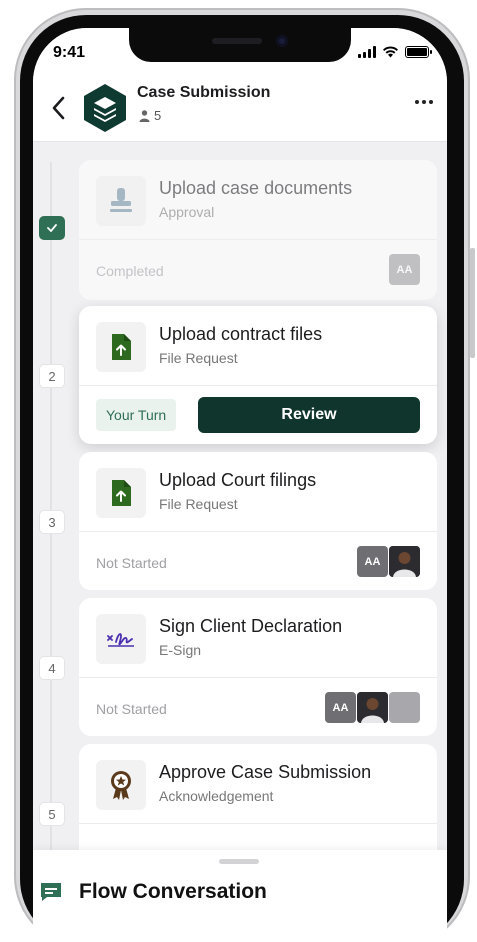  Describe the element at coordinates (204, 92) in the screenshot. I see `page-title: Case Submission` at that location.